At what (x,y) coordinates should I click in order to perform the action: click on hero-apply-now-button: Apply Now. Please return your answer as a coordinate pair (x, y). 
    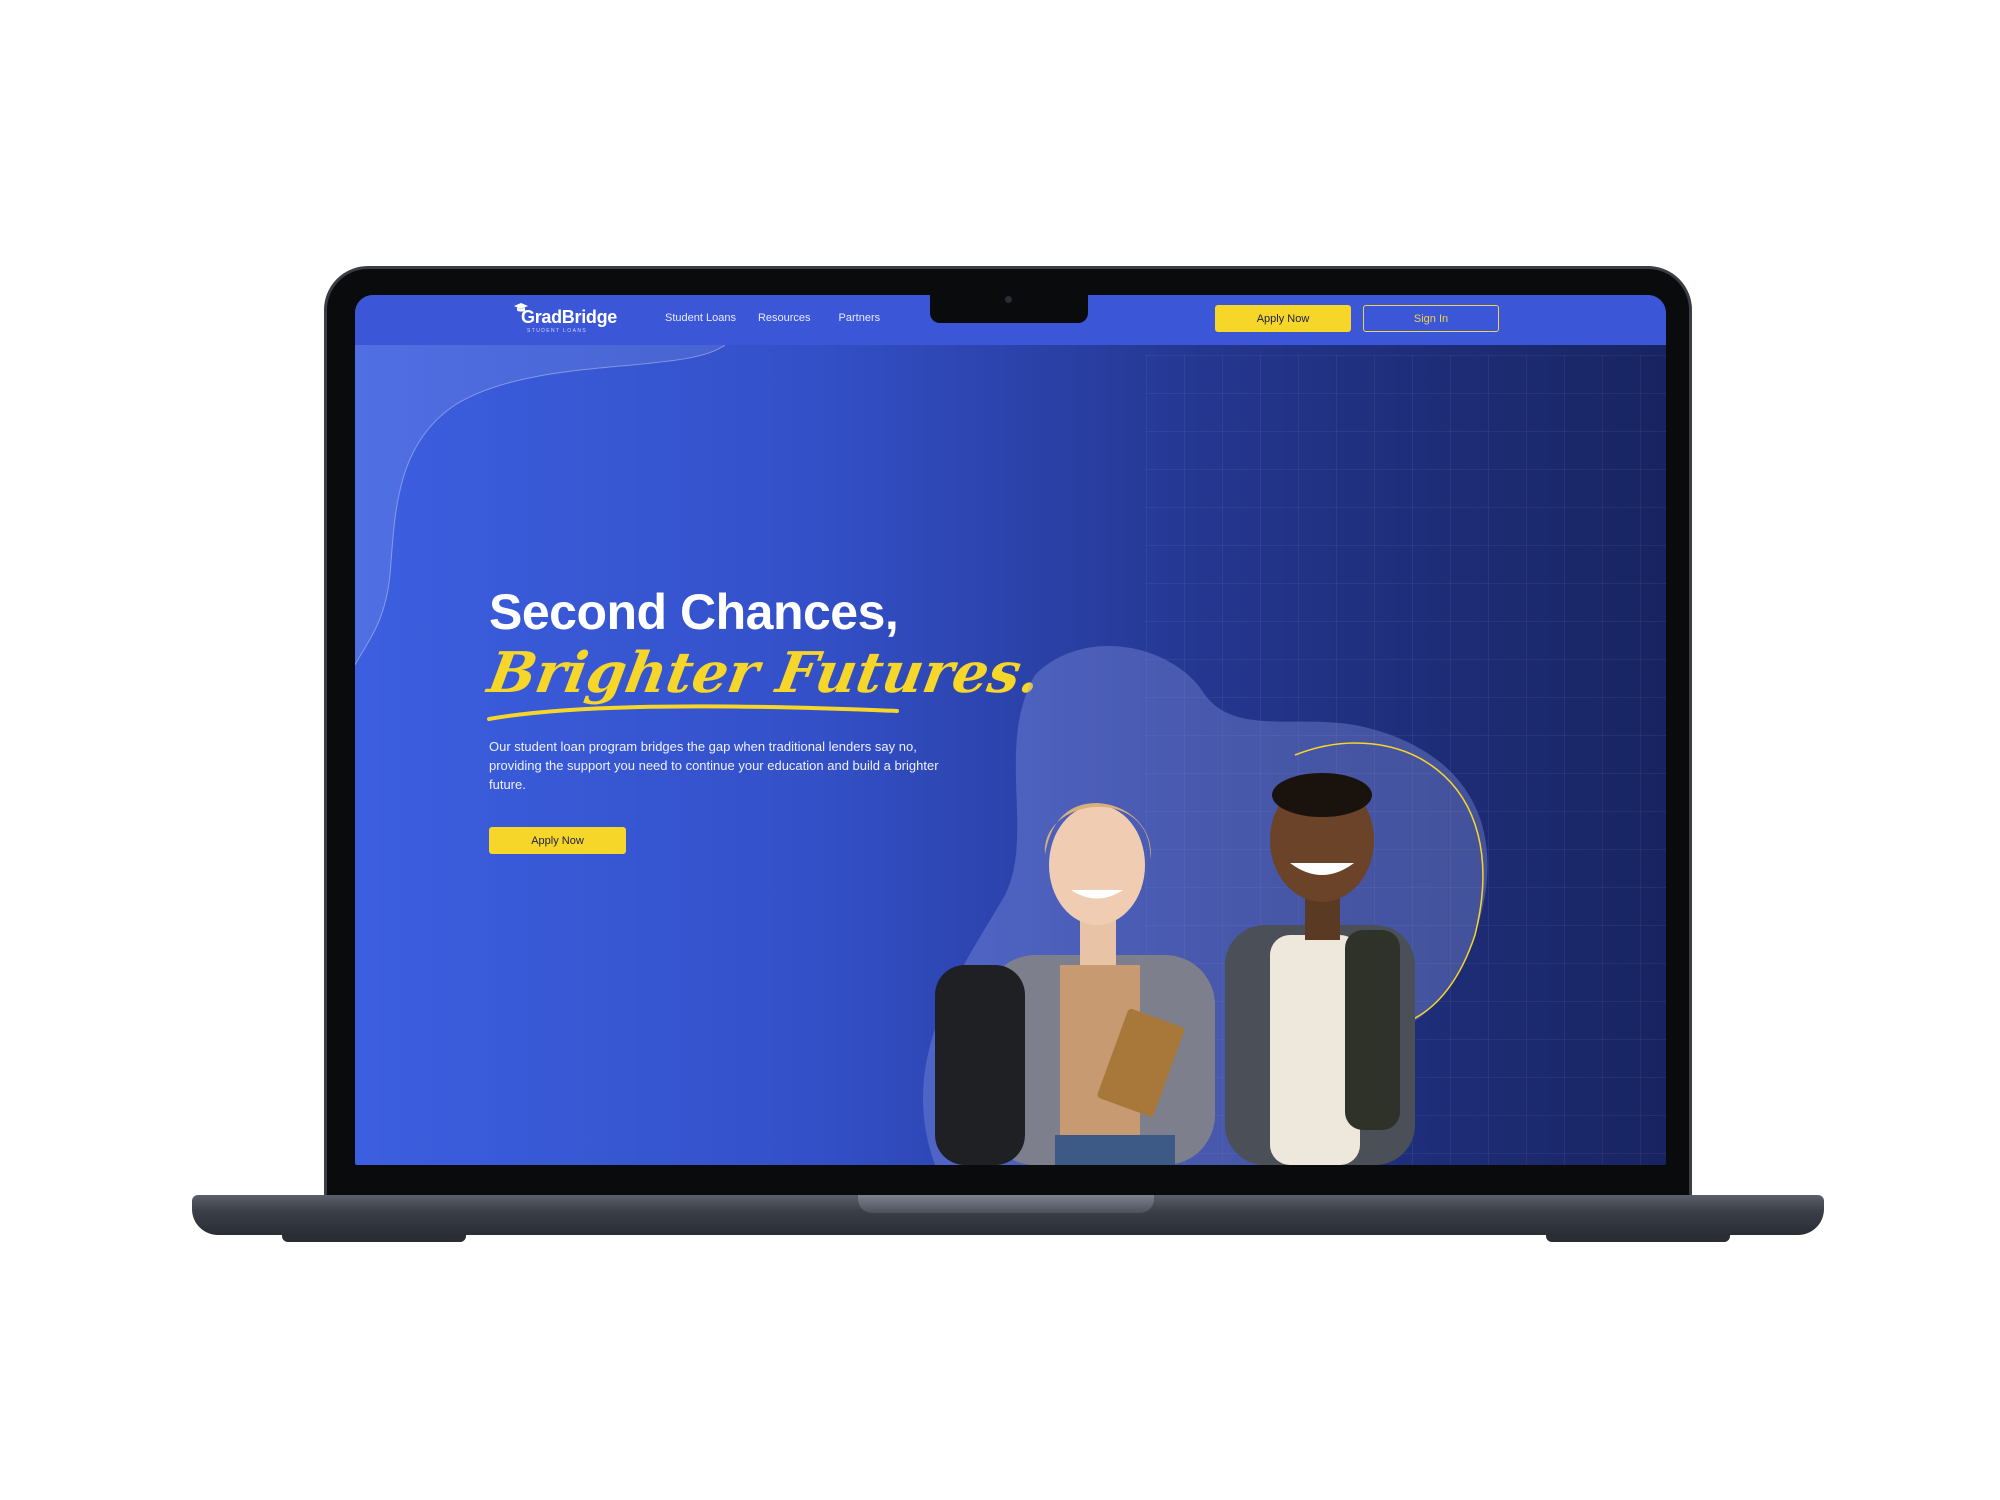
    Looking at the image, I should click on (557, 840).